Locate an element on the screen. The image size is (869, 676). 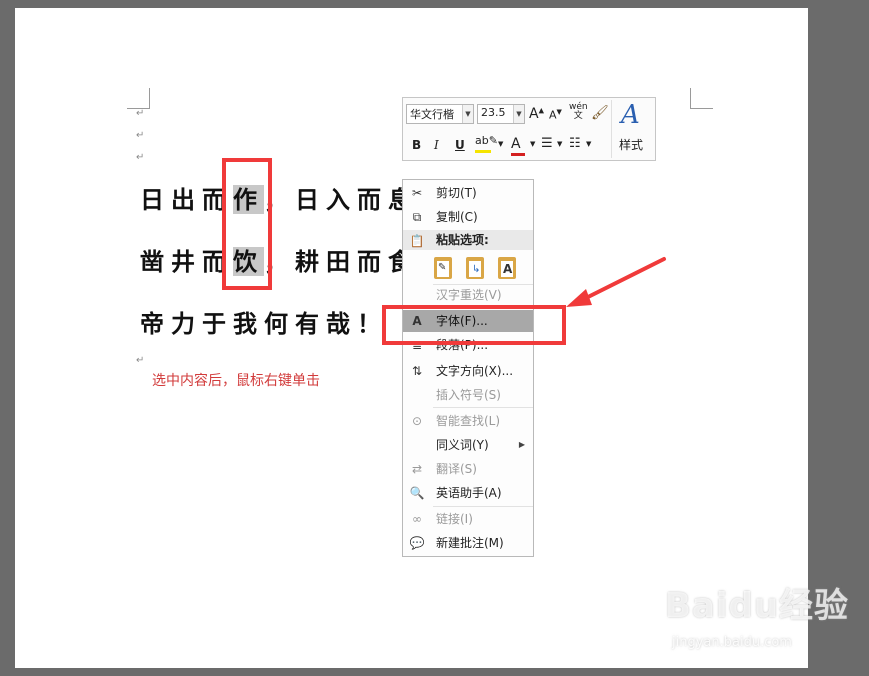
menu-item-label: 智能查找(L) is located at coordinates (468, 421).